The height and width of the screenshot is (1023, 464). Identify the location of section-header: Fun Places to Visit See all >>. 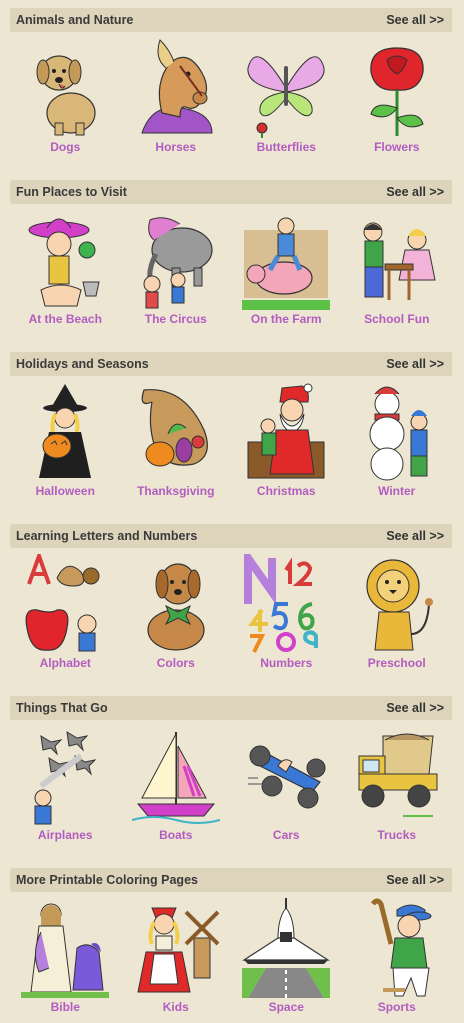
(231, 192).